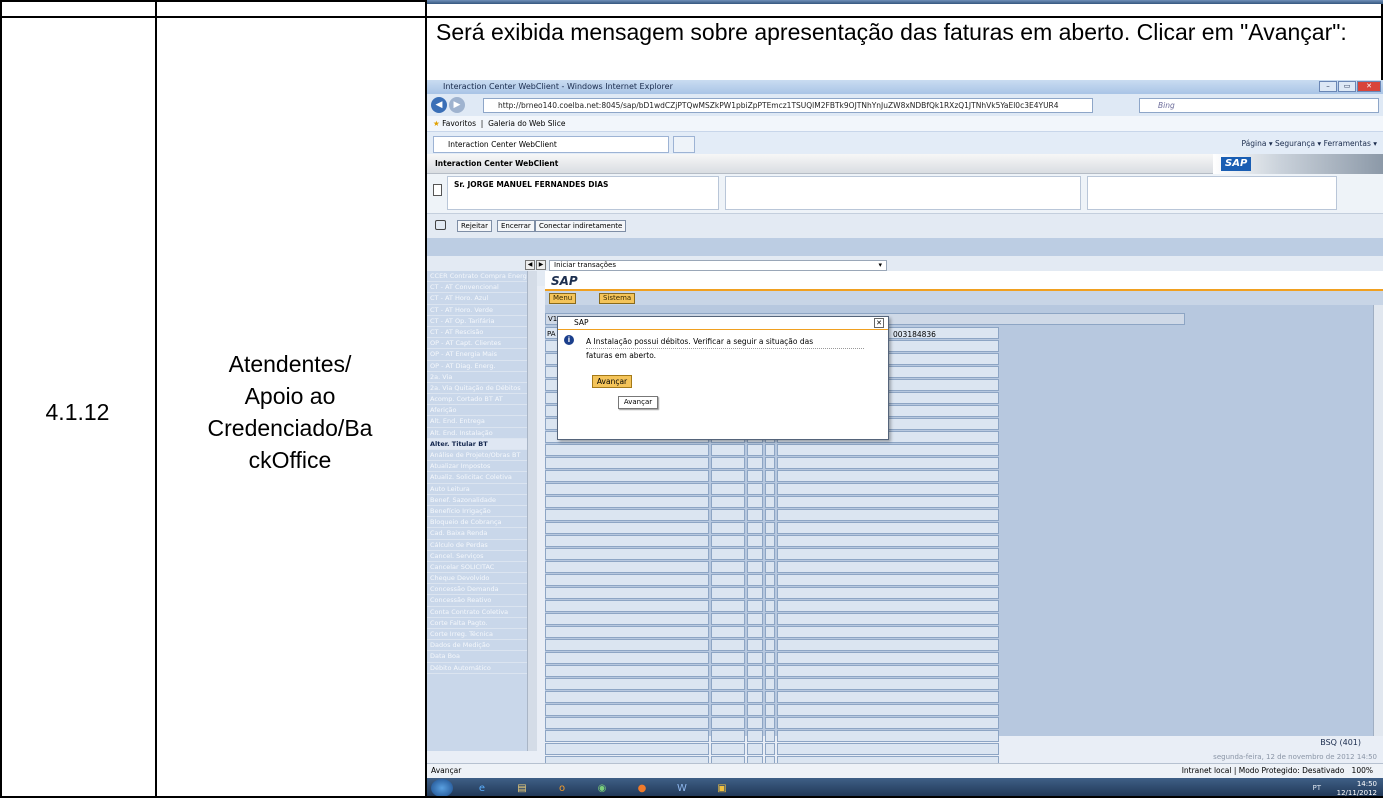 The height and width of the screenshot is (798, 1383). What do you see at coordinates (474, 226) in the screenshot?
I see `reject-button: Rejeitar` at bounding box center [474, 226].